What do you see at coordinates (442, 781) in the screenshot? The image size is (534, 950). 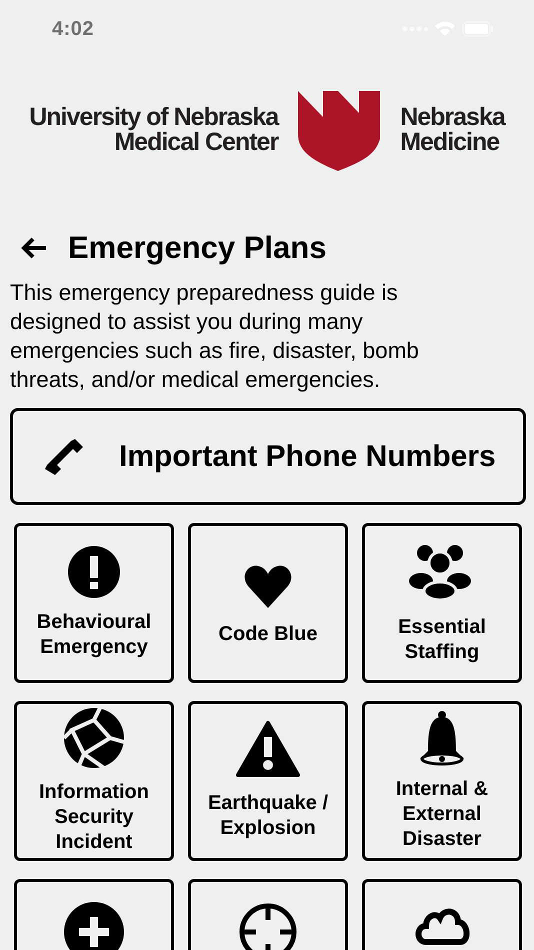 I see `plan-tile: Internal & External Disaster` at bounding box center [442, 781].